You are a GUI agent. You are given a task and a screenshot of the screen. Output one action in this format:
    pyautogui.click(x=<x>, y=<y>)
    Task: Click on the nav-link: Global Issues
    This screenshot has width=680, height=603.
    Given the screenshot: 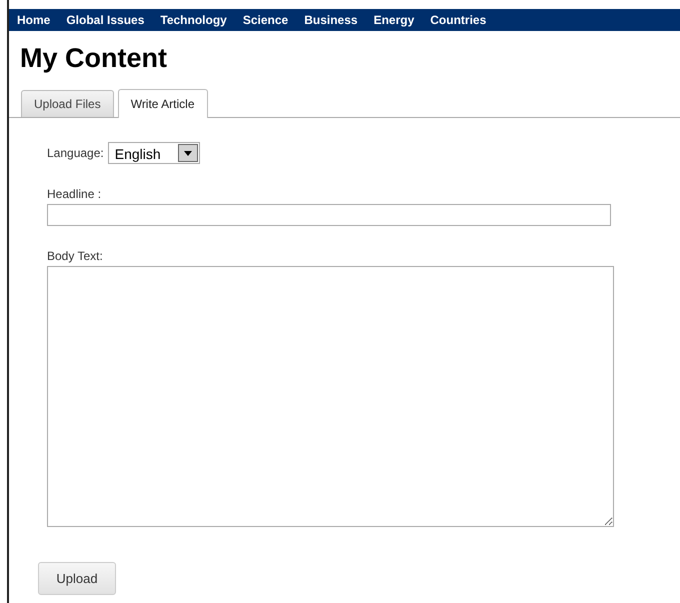 What is the action you would take?
    pyautogui.click(x=105, y=20)
    